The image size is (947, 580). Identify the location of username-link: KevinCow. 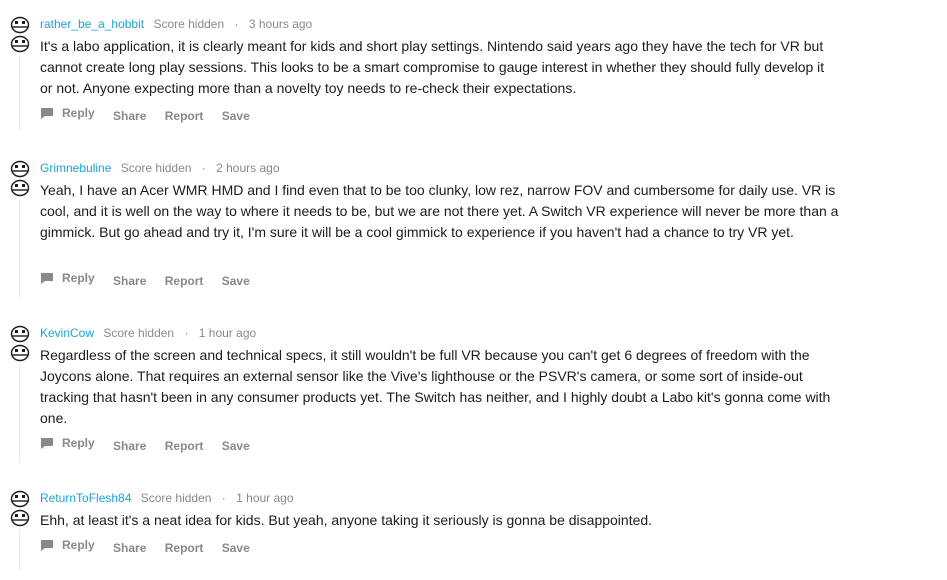
(67, 333).